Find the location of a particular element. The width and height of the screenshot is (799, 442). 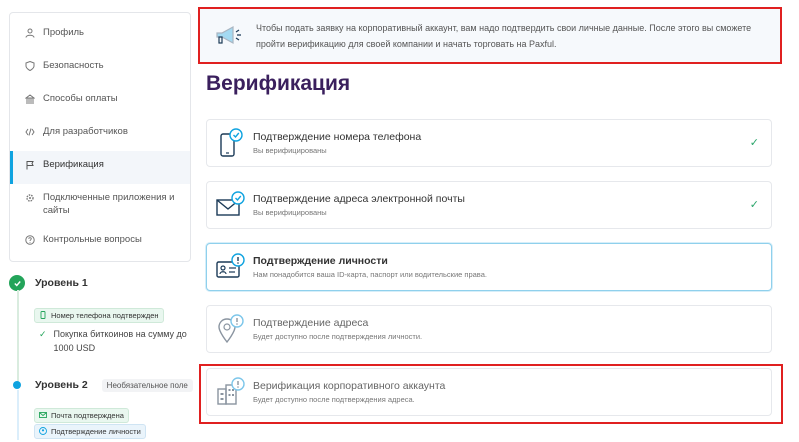

level-1-header: Уровень 1 is located at coordinates (104, 283).